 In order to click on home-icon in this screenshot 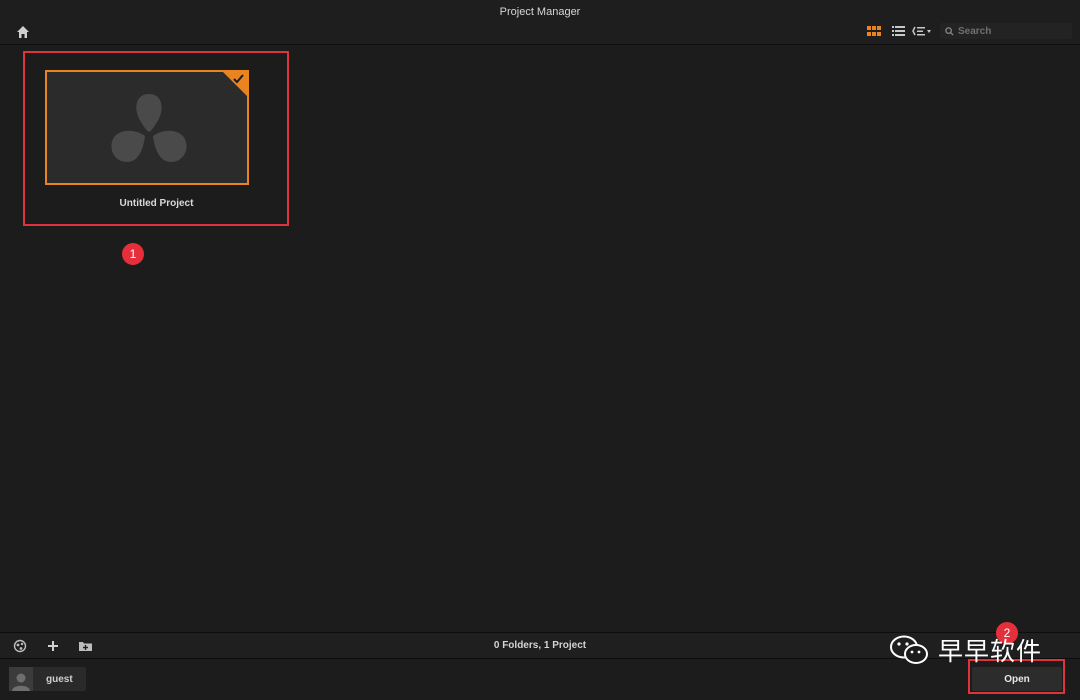, I will do `click(23, 32)`.